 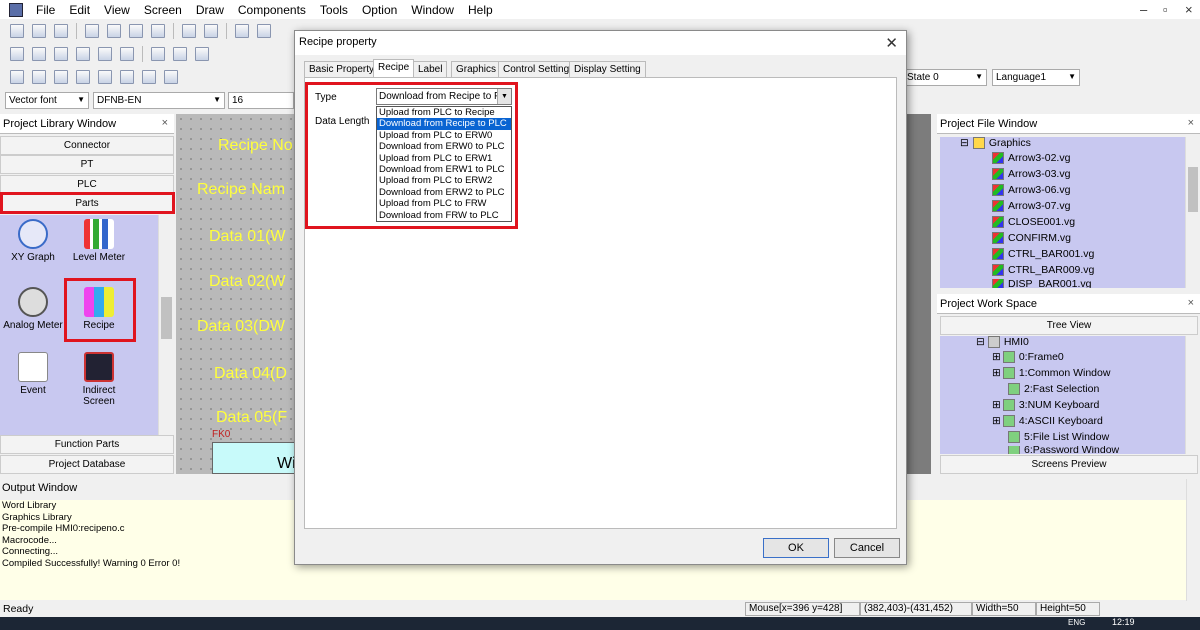 What do you see at coordinates (1043, 270) in the screenshot?
I see `tree-file: CTRL_BAR009.vg` at bounding box center [1043, 270].